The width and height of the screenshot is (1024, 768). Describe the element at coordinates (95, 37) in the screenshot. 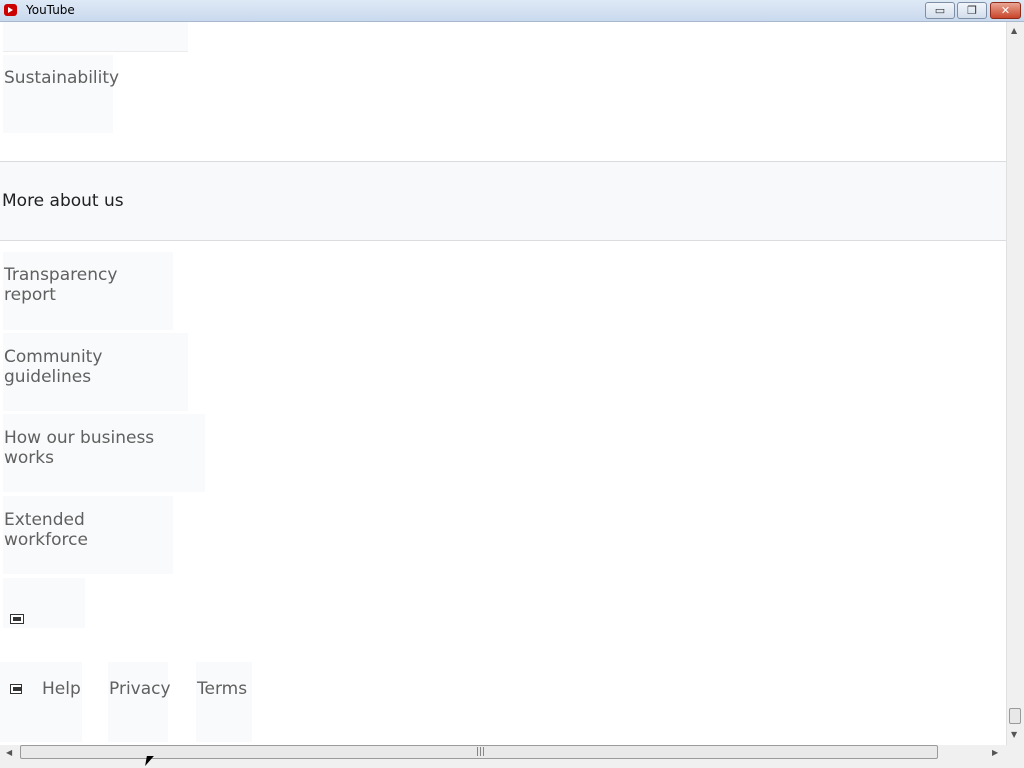

I see `previous-link-tile` at that location.